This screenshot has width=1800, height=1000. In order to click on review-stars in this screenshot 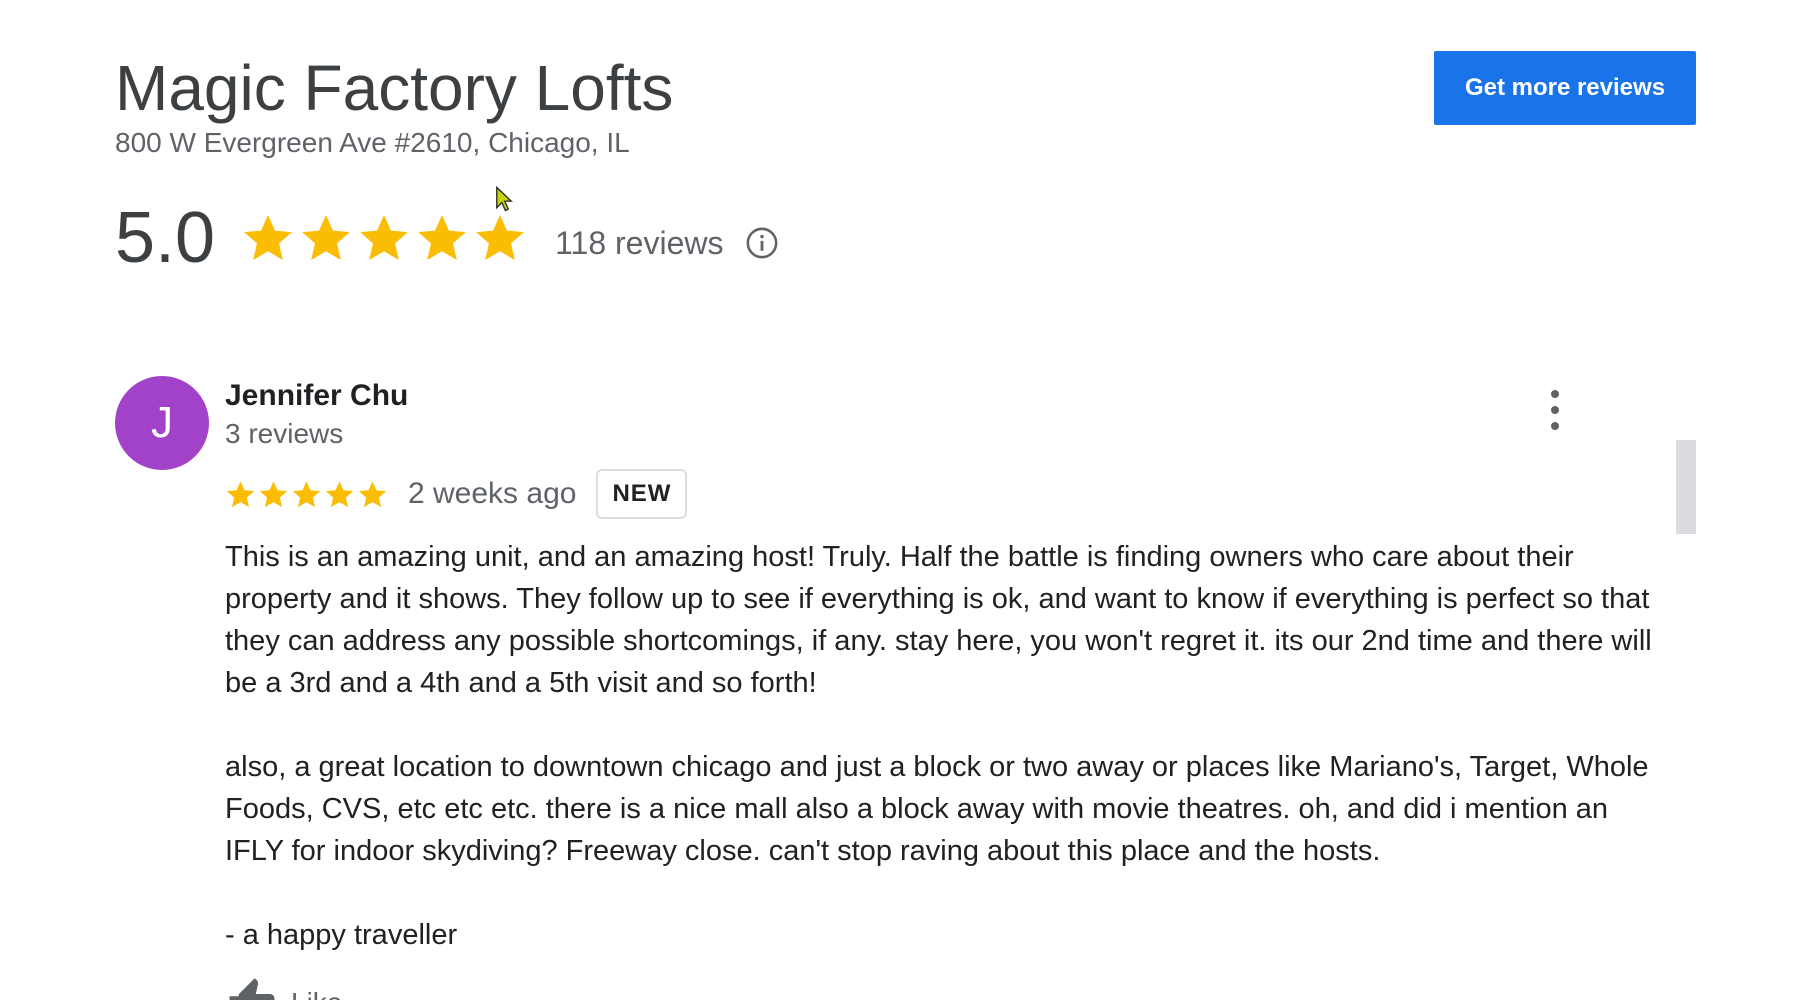, I will do `click(306, 494)`.